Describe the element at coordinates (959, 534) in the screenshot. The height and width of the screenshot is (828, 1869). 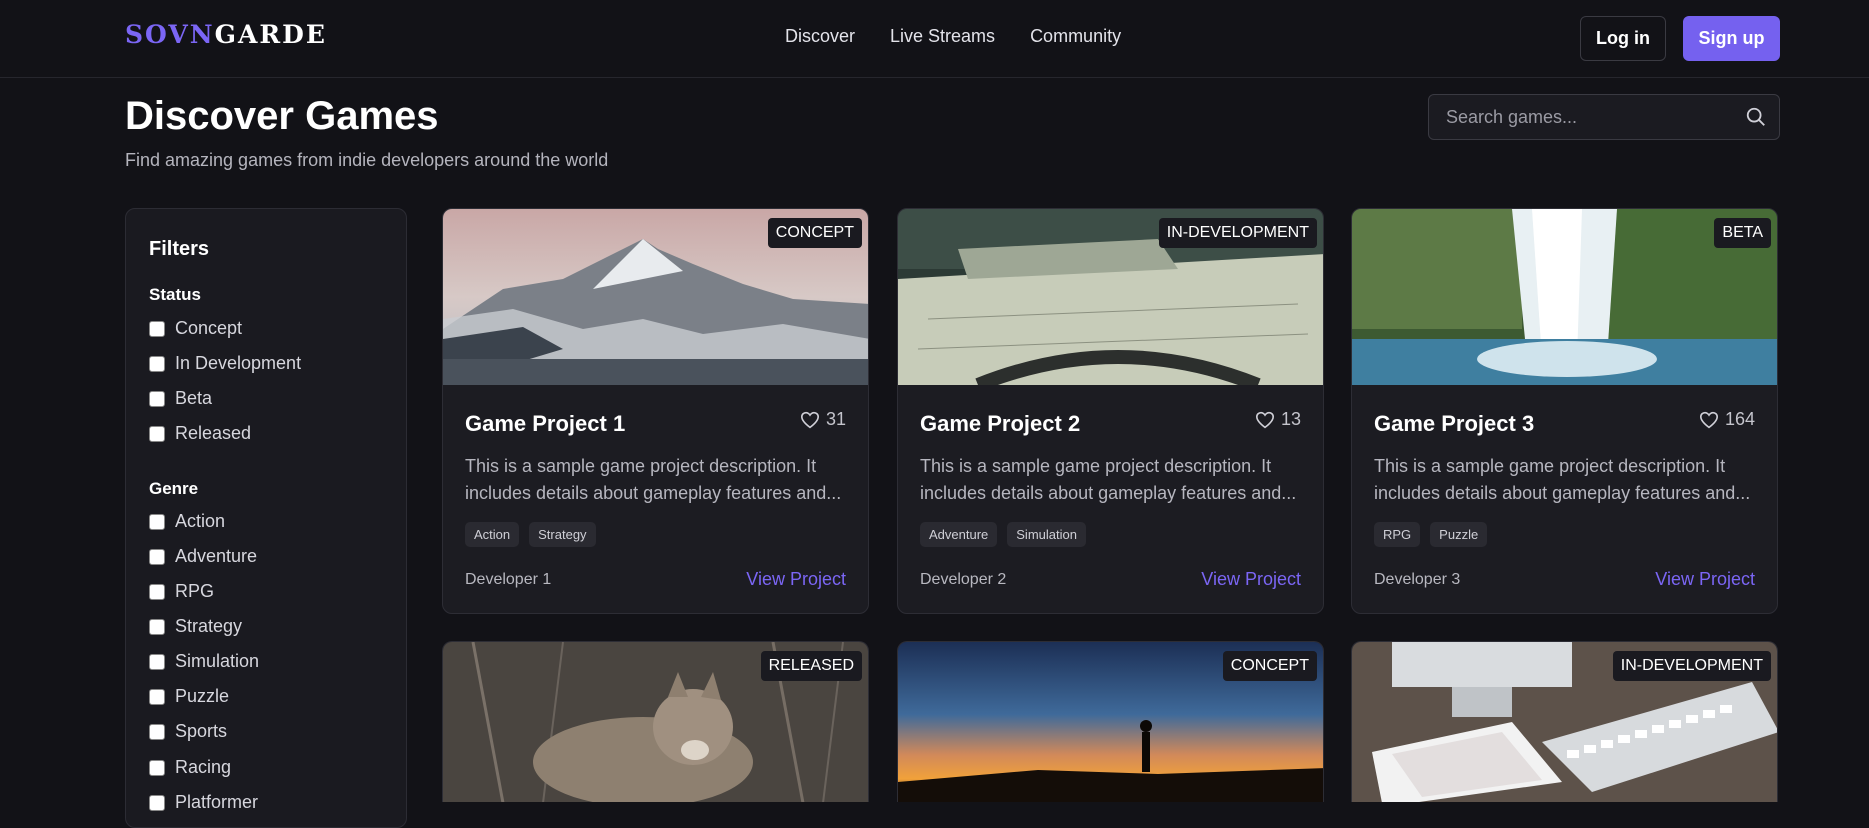
I see `genre-tag: Adventure` at that location.